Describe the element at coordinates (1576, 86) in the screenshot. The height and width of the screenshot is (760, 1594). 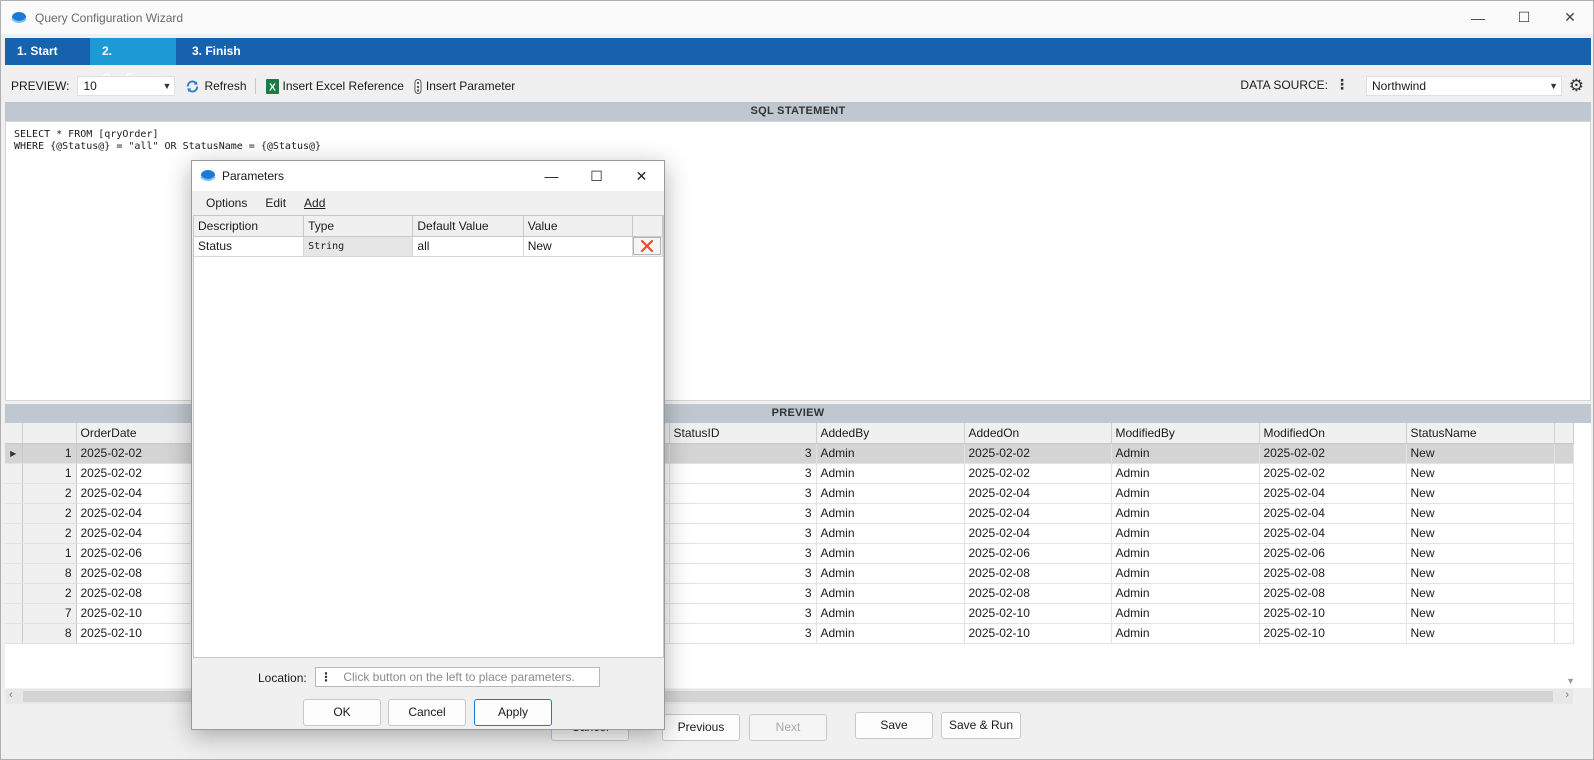
I see `gear-icon: ⚙` at that location.